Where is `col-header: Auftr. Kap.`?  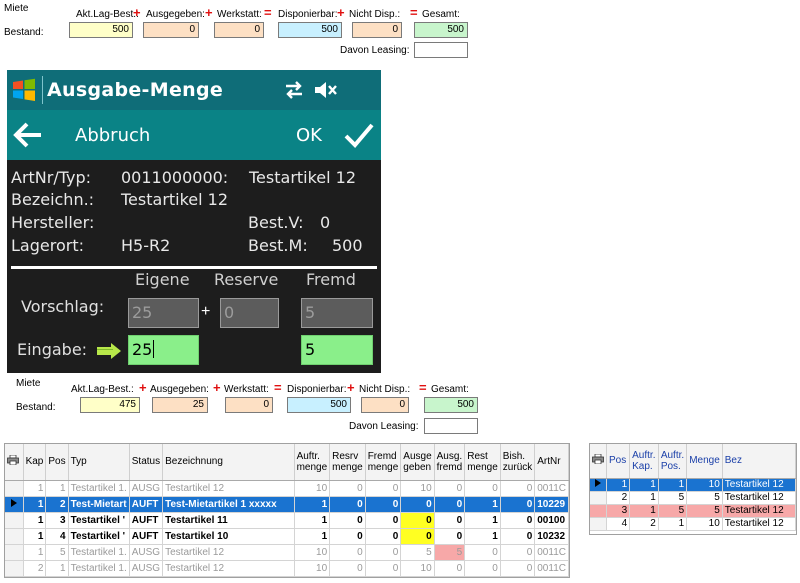
col-header: Auftr. Kap. is located at coordinates (644, 461).